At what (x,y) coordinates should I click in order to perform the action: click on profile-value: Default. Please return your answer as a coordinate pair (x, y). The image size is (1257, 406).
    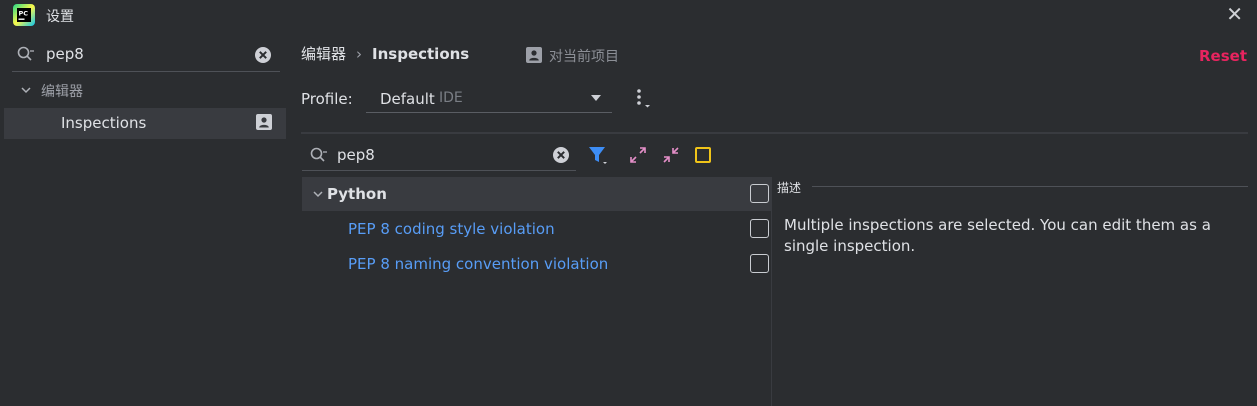
    Looking at the image, I should click on (407, 99).